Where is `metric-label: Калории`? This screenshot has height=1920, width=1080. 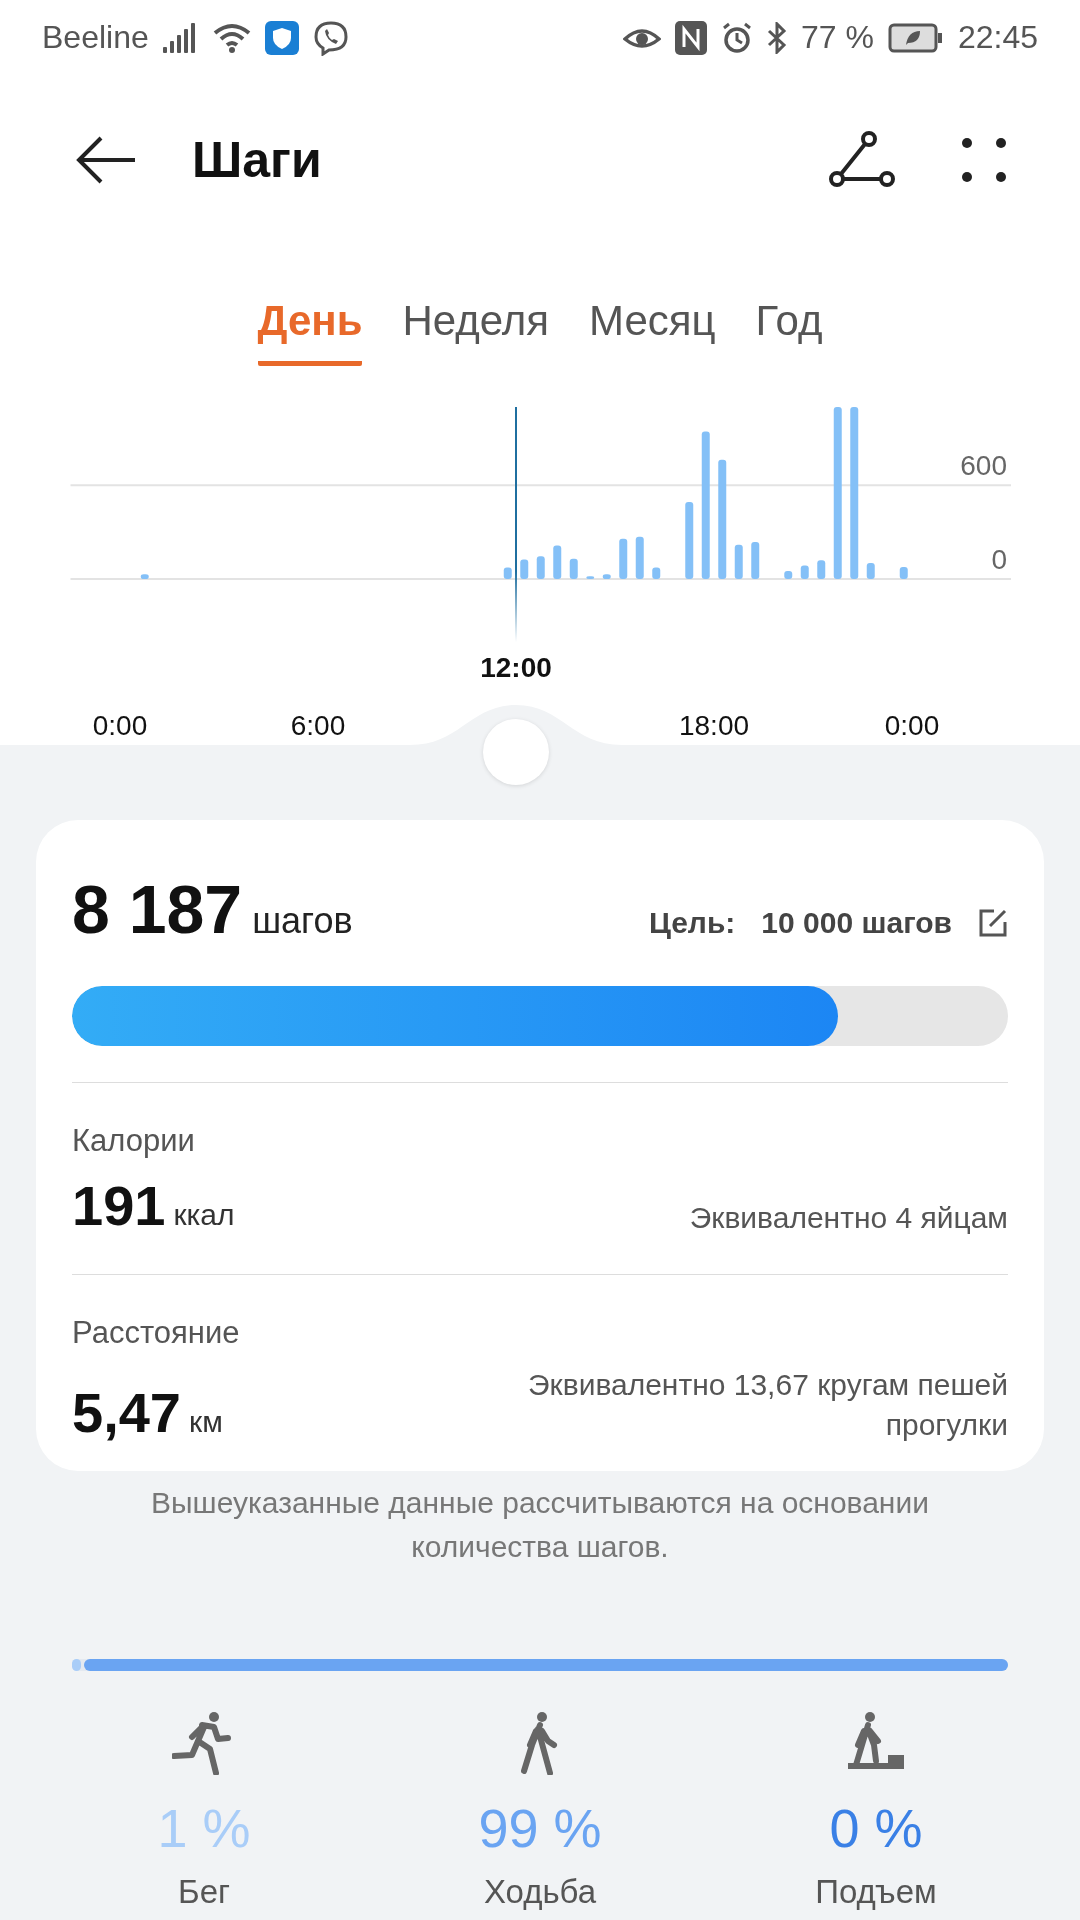
metric-label: Калории is located at coordinates (134, 1141).